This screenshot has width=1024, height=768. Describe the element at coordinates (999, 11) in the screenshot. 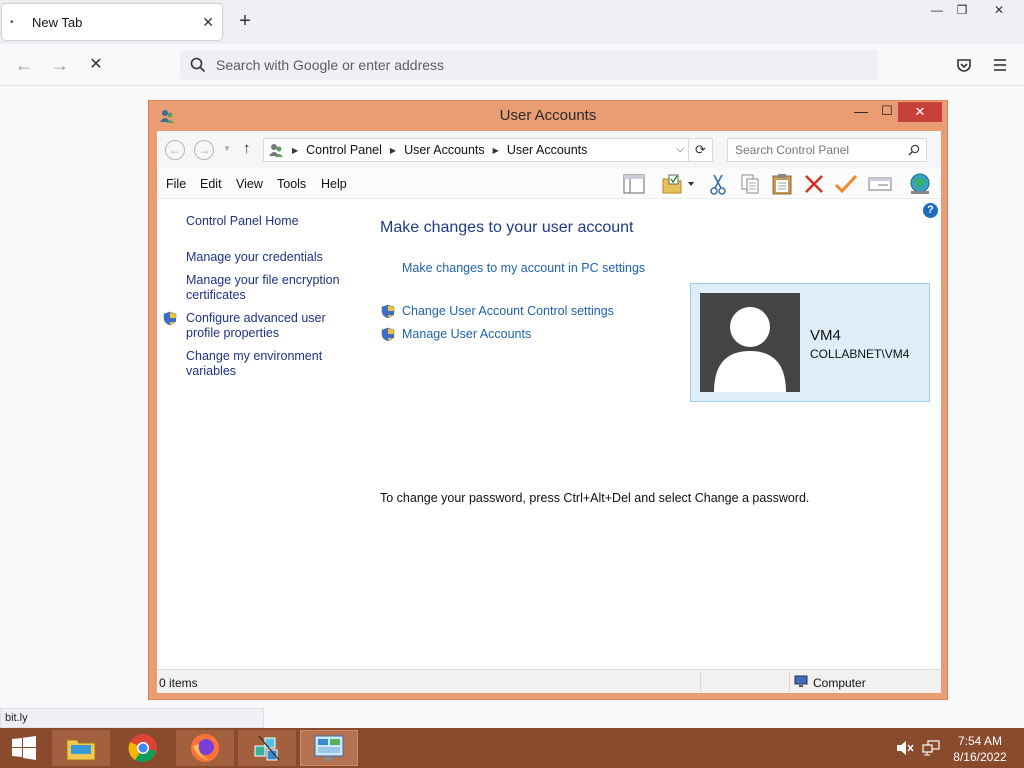

I see `browser-close-button: ✕` at that location.